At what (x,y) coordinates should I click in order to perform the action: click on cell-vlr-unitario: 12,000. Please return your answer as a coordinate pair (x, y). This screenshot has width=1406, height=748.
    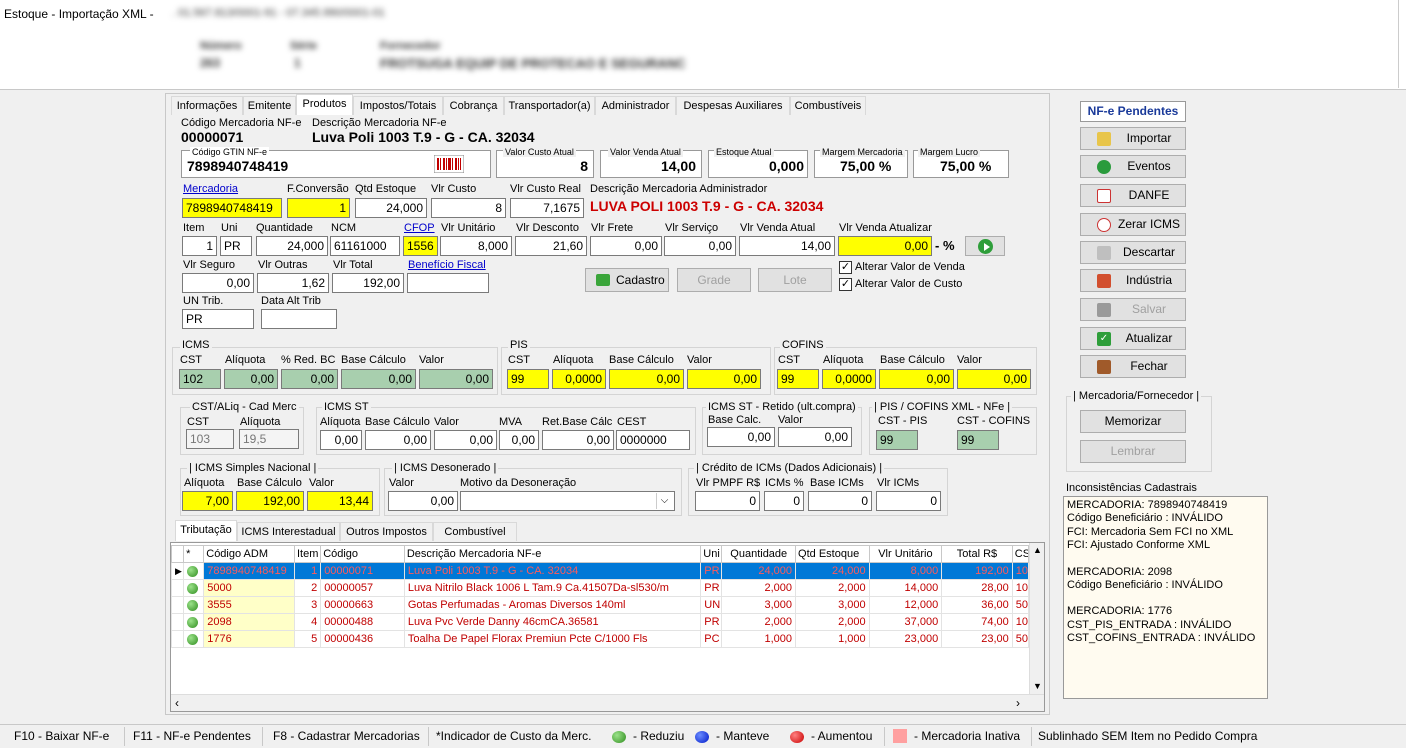
    Looking at the image, I should click on (905, 605).